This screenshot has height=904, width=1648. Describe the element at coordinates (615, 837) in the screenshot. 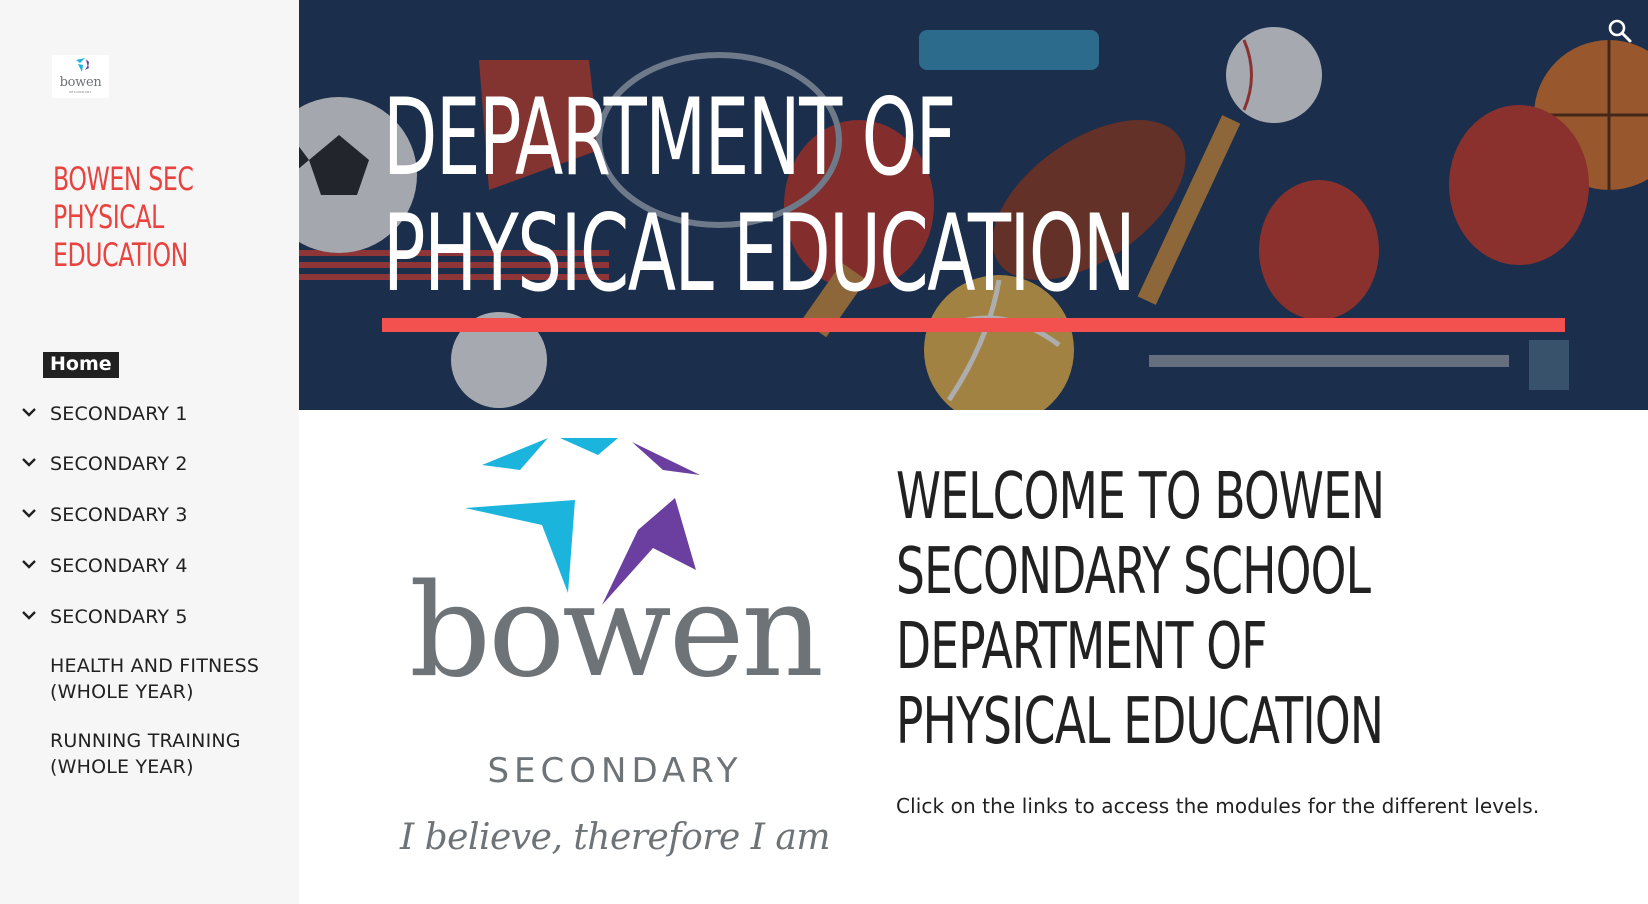

I see `logo-motto: I believe, therefore I am` at that location.